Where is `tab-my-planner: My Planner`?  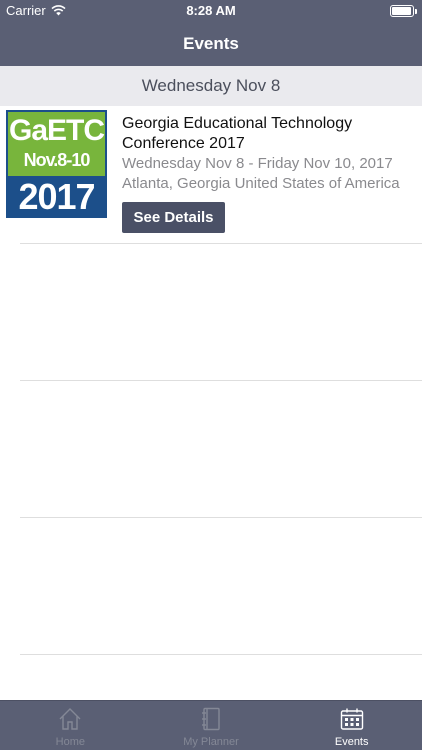
tab-my-planner: My Planner is located at coordinates (211, 725).